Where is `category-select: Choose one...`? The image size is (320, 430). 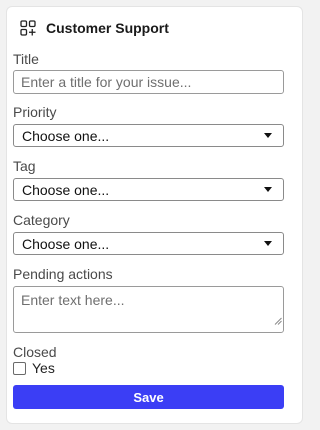 category-select: Choose one... is located at coordinates (148, 243).